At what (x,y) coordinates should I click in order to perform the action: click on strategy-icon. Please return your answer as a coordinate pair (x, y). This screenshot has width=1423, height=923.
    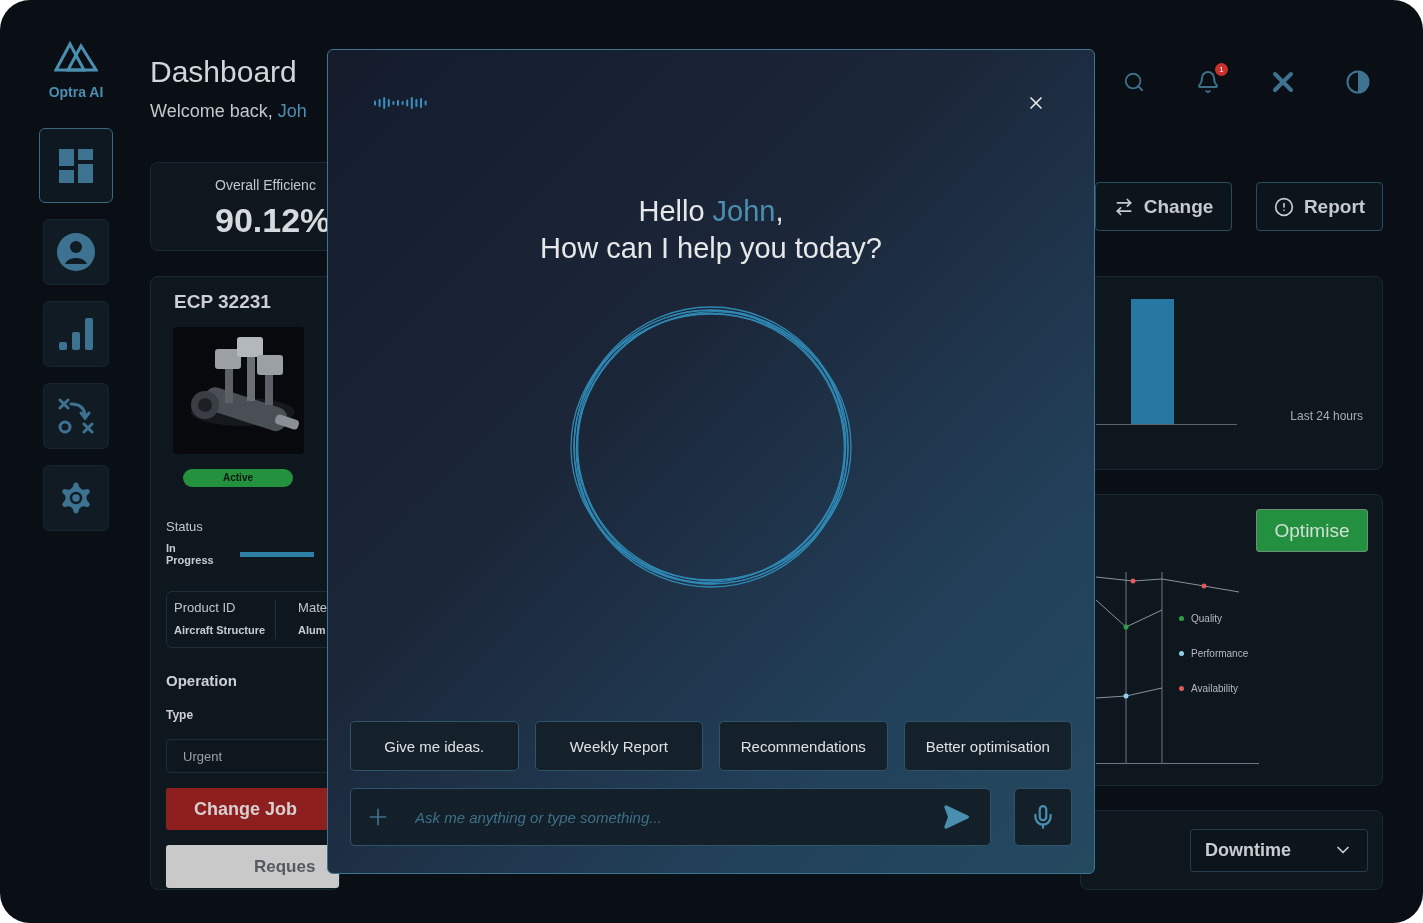
    Looking at the image, I should click on (76, 416).